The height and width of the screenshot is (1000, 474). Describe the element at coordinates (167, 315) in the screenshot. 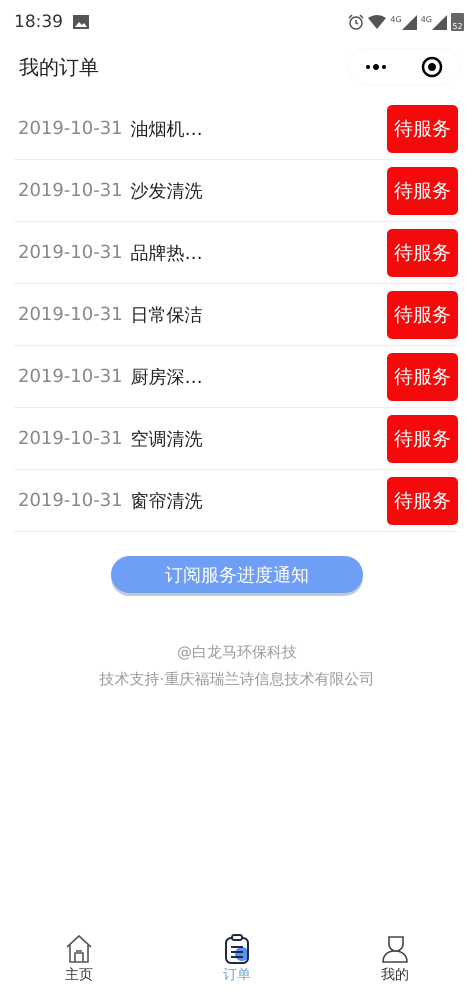

I see `service-name: 日常保洁` at that location.